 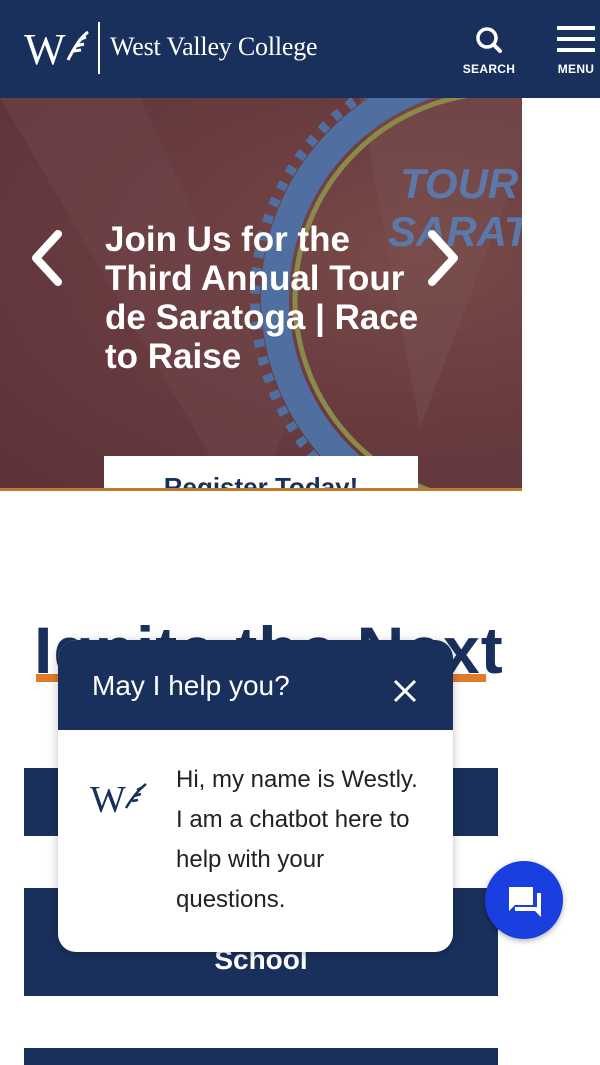 I want to click on register-button: Register Today!, so click(x=261, y=473).